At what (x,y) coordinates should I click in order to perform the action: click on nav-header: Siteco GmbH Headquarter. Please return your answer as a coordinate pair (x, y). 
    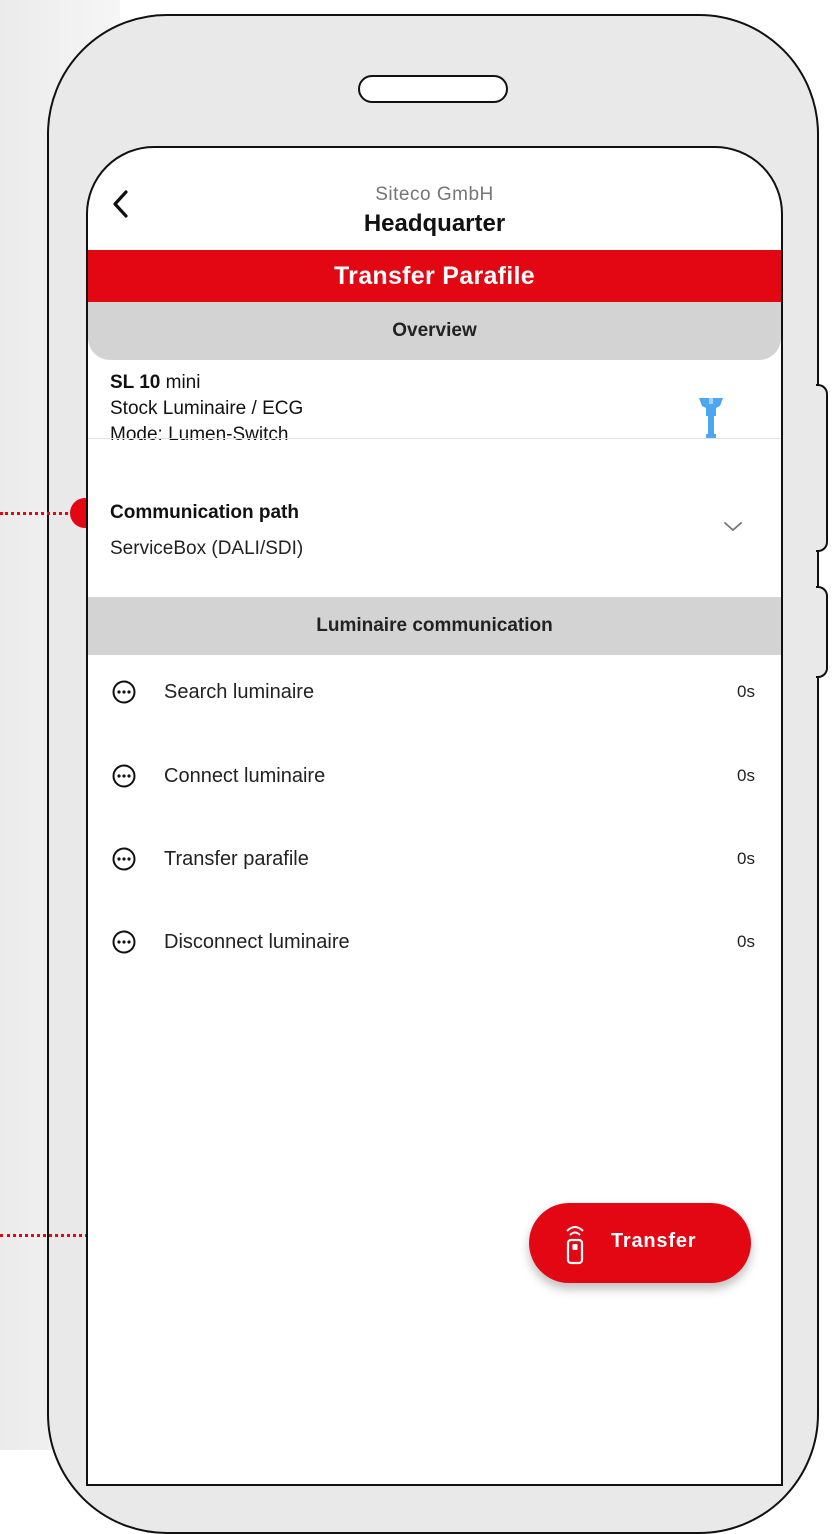
    Looking at the image, I should click on (434, 199).